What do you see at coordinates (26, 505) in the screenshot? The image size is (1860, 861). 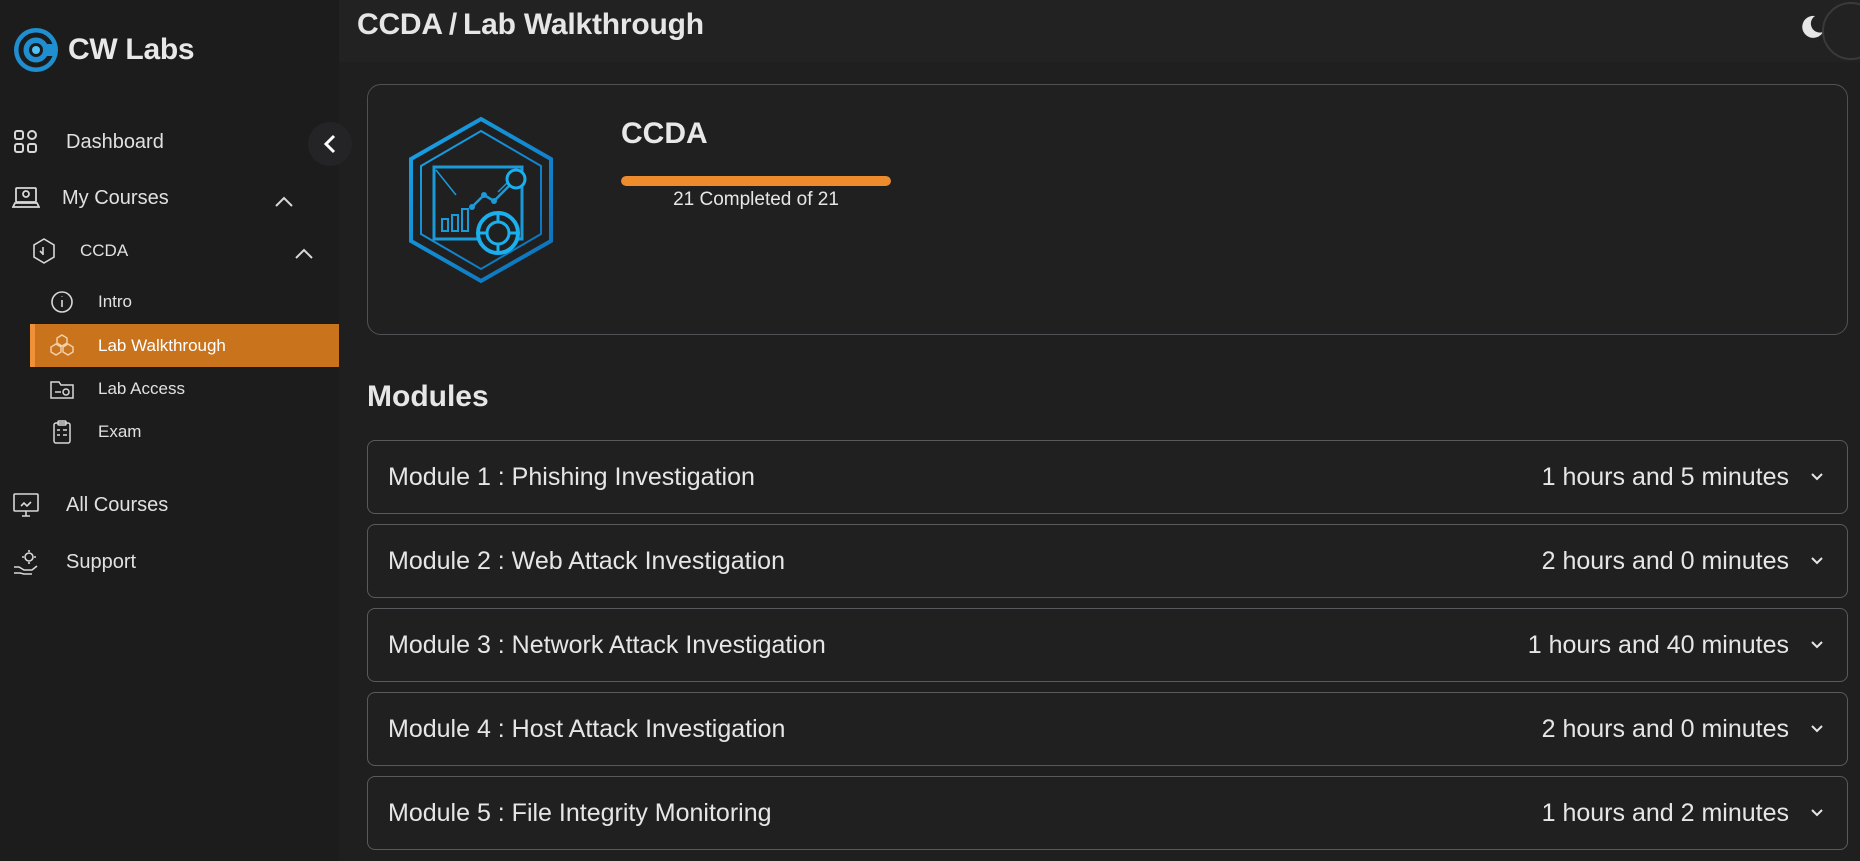 I see `monitor-courses-icon` at bounding box center [26, 505].